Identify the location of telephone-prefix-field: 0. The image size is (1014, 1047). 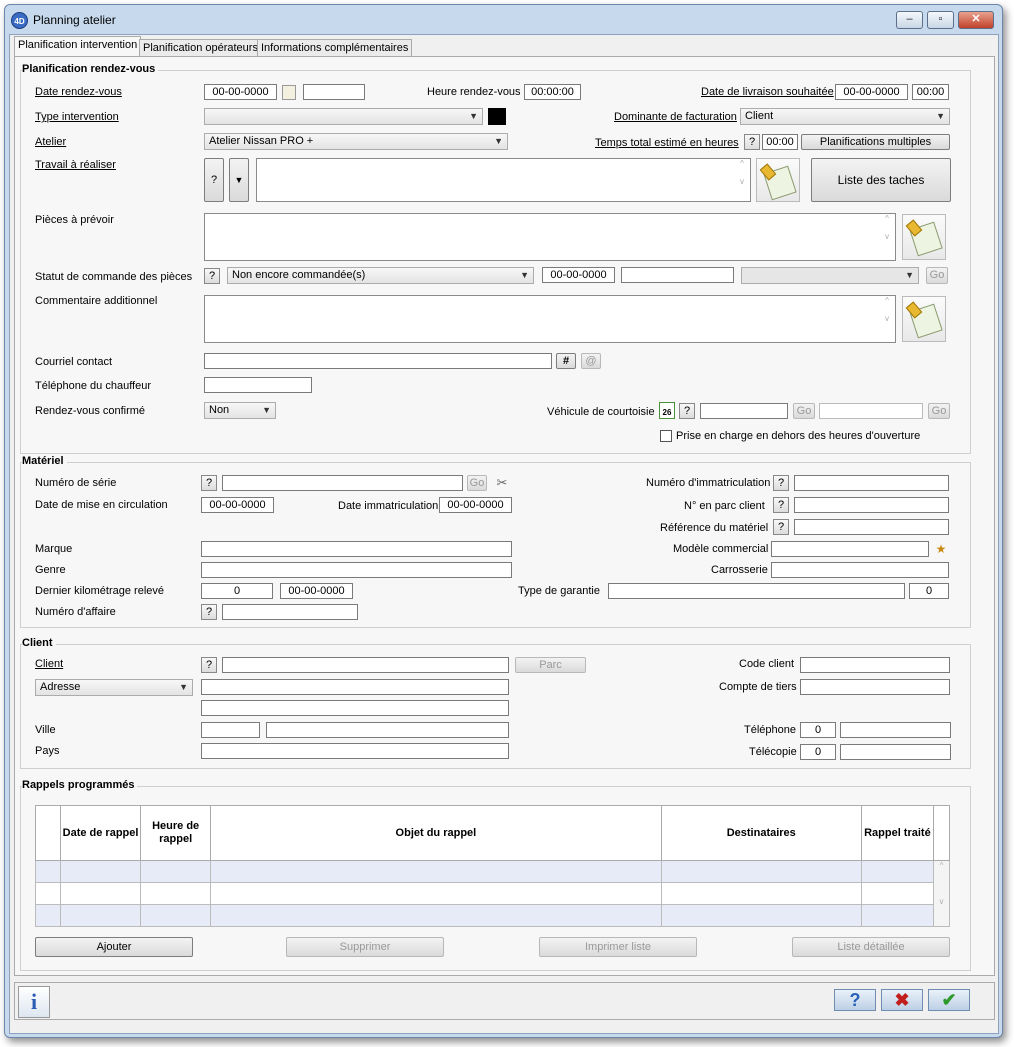
(818, 730).